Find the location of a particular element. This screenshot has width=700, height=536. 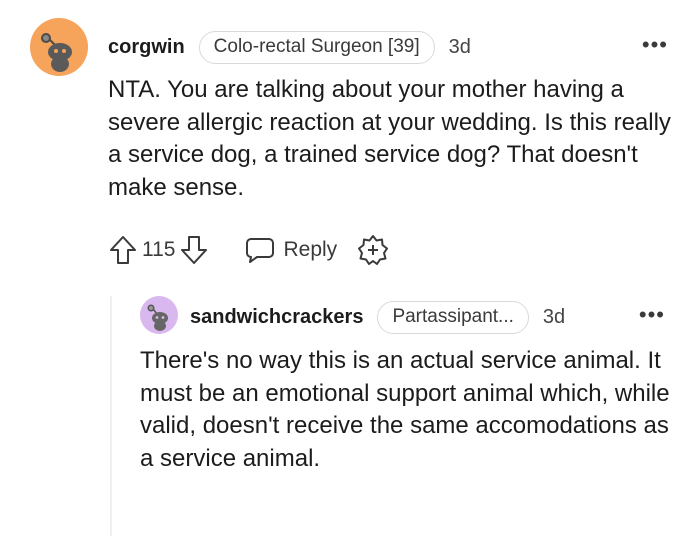

comment-actions: 115 Reply is located at coordinates (248, 250).